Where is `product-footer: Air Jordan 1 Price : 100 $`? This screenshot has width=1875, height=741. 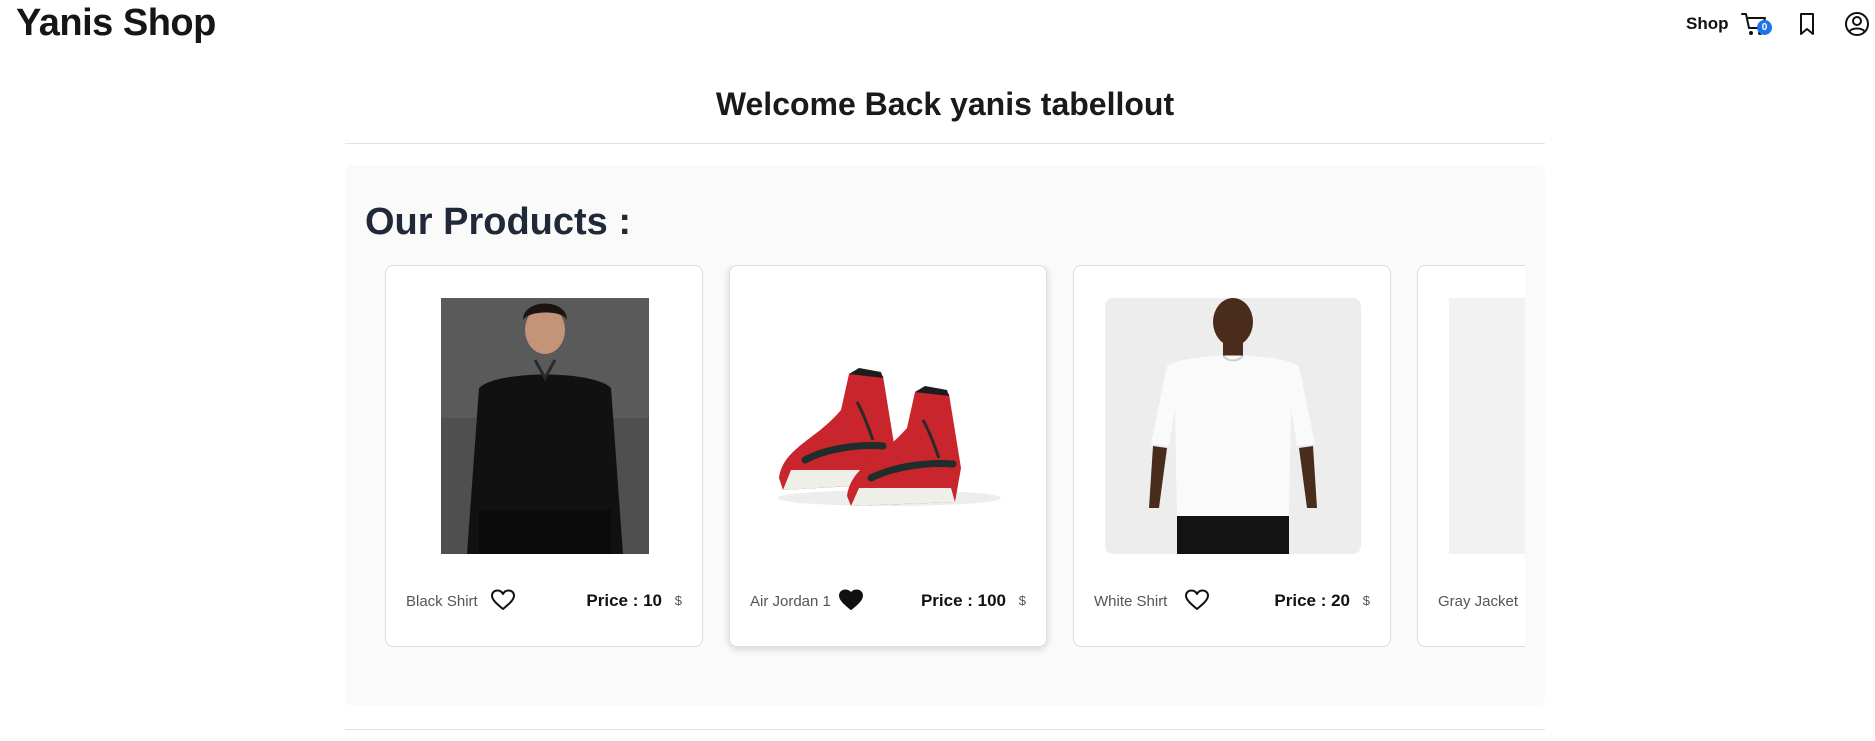 product-footer: Air Jordan 1 Price : 100 $ is located at coordinates (888, 602).